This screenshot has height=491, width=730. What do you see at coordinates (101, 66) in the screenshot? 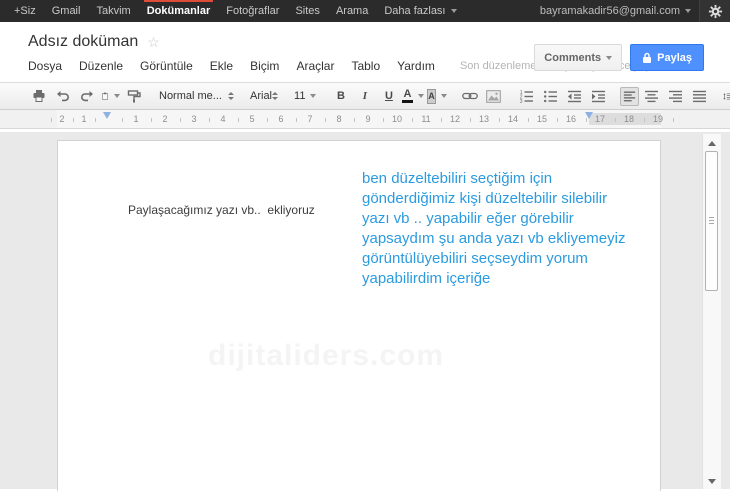
I see `menu-d-zenle: Düzenle` at bounding box center [101, 66].